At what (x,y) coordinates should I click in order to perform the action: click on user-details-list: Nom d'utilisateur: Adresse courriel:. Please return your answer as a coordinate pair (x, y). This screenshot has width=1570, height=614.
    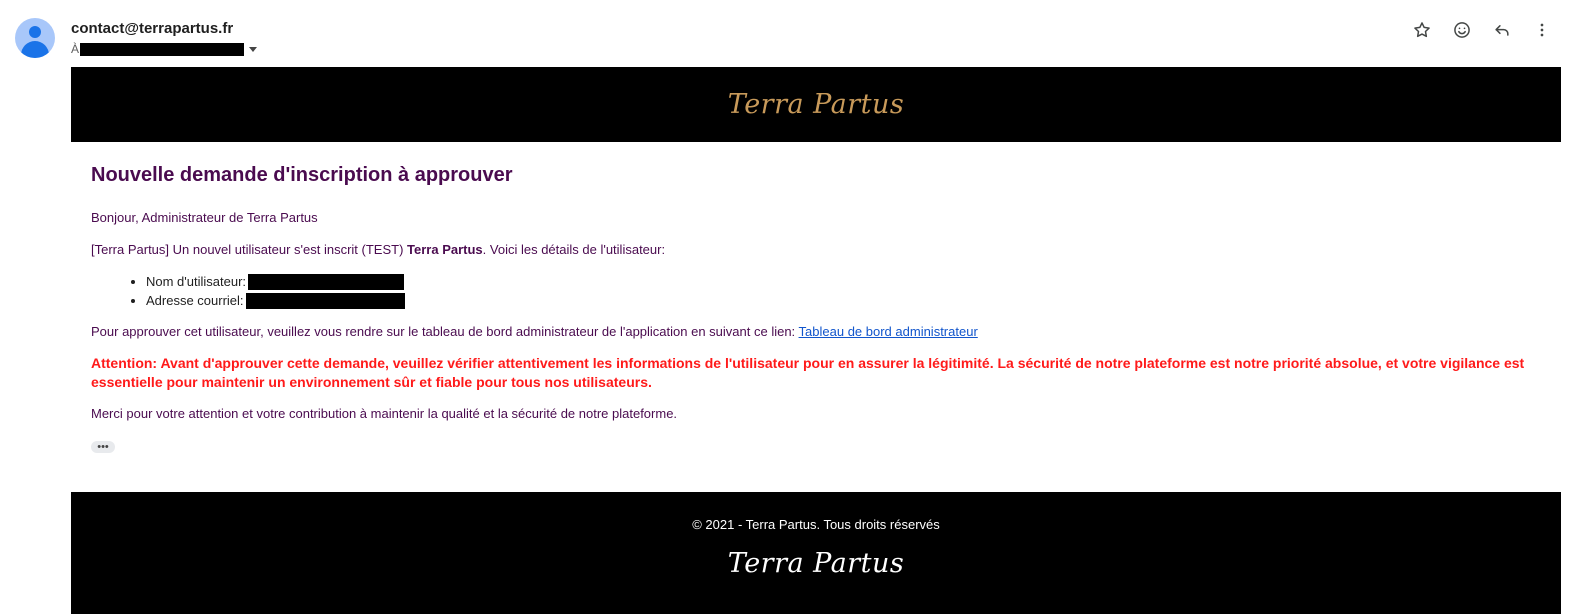
    Looking at the image, I should click on (843, 291).